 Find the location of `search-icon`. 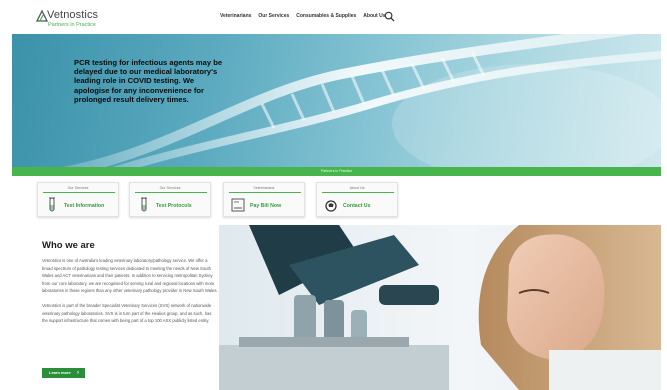

search-icon is located at coordinates (389, 16).